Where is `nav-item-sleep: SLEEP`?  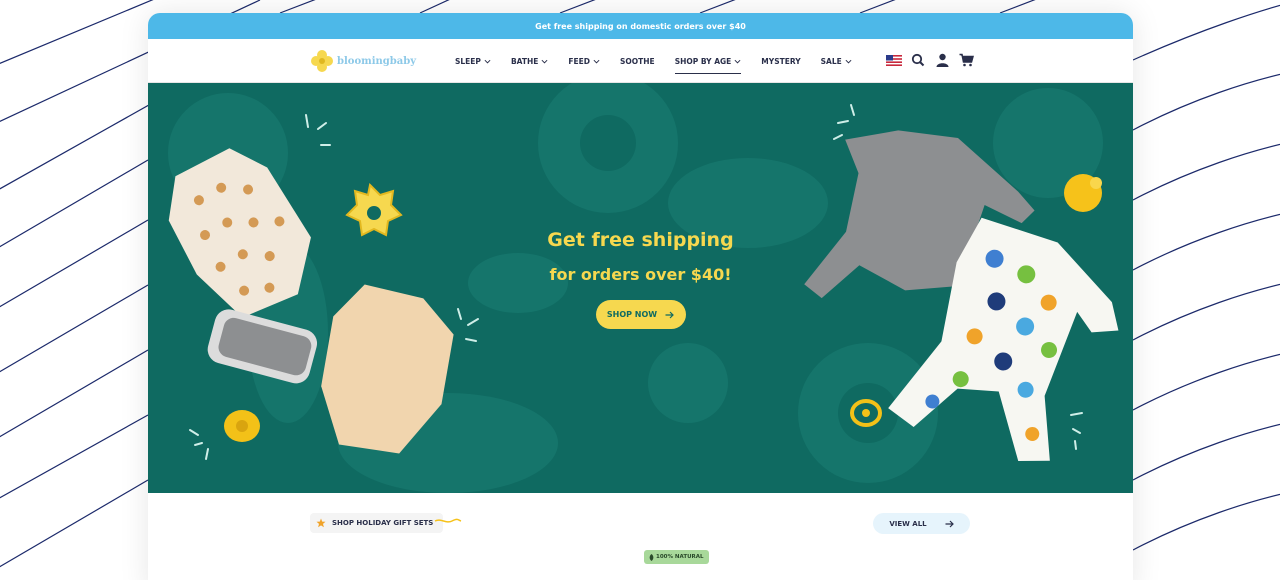 nav-item-sleep: SLEEP is located at coordinates (473, 61).